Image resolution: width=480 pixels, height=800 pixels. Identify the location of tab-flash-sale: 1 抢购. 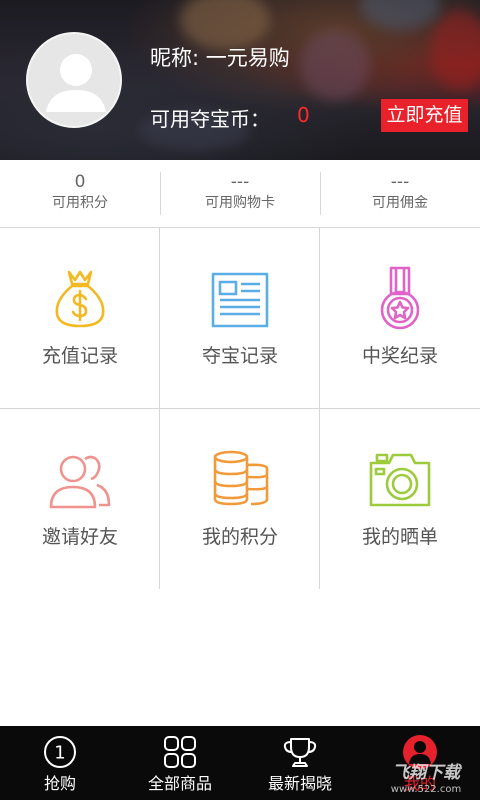
(60, 763).